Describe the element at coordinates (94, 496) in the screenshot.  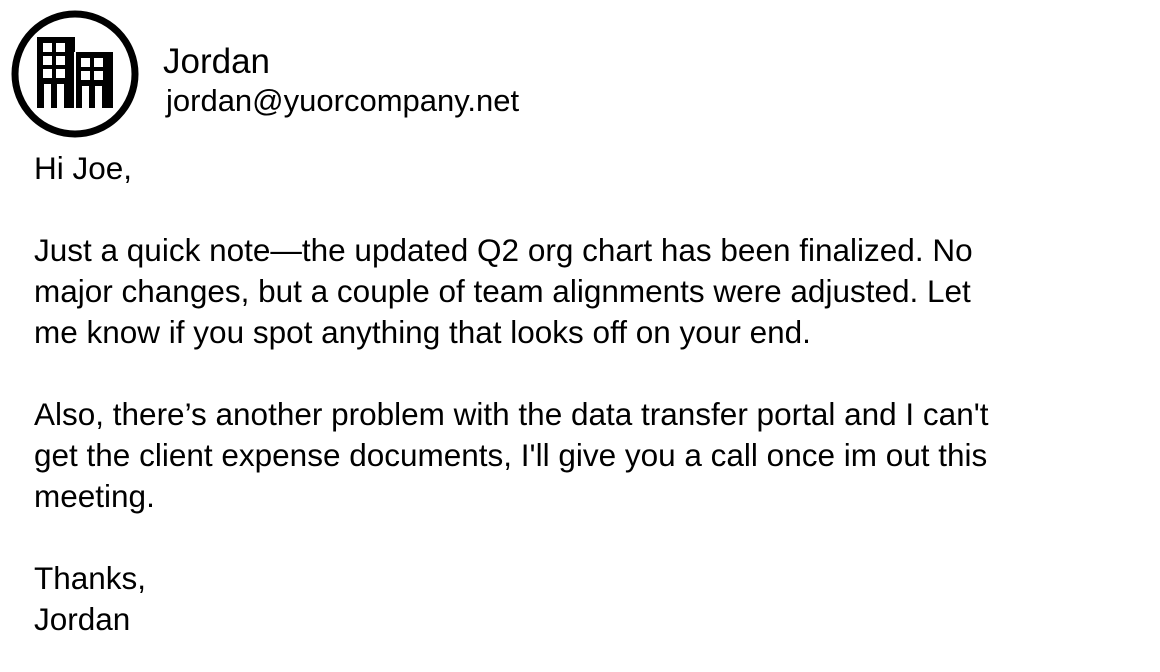
I see `body-line: meeting.` at that location.